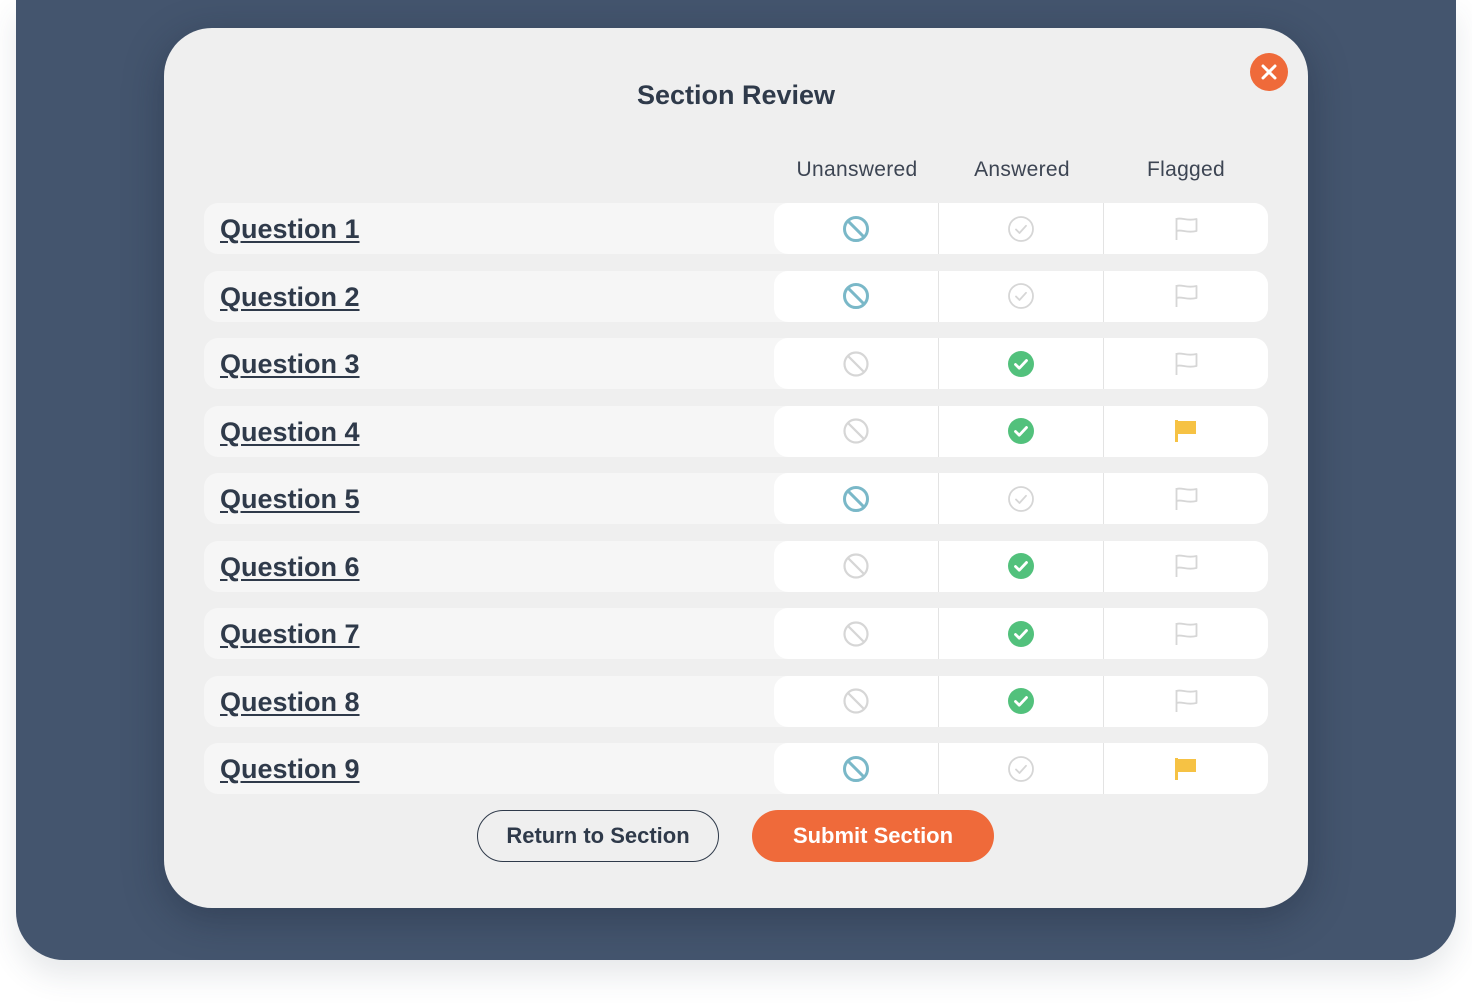 This screenshot has width=1472, height=1008. What do you see at coordinates (290, 228) in the screenshot?
I see `question-link: Question 1` at bounding box center [290, 228].